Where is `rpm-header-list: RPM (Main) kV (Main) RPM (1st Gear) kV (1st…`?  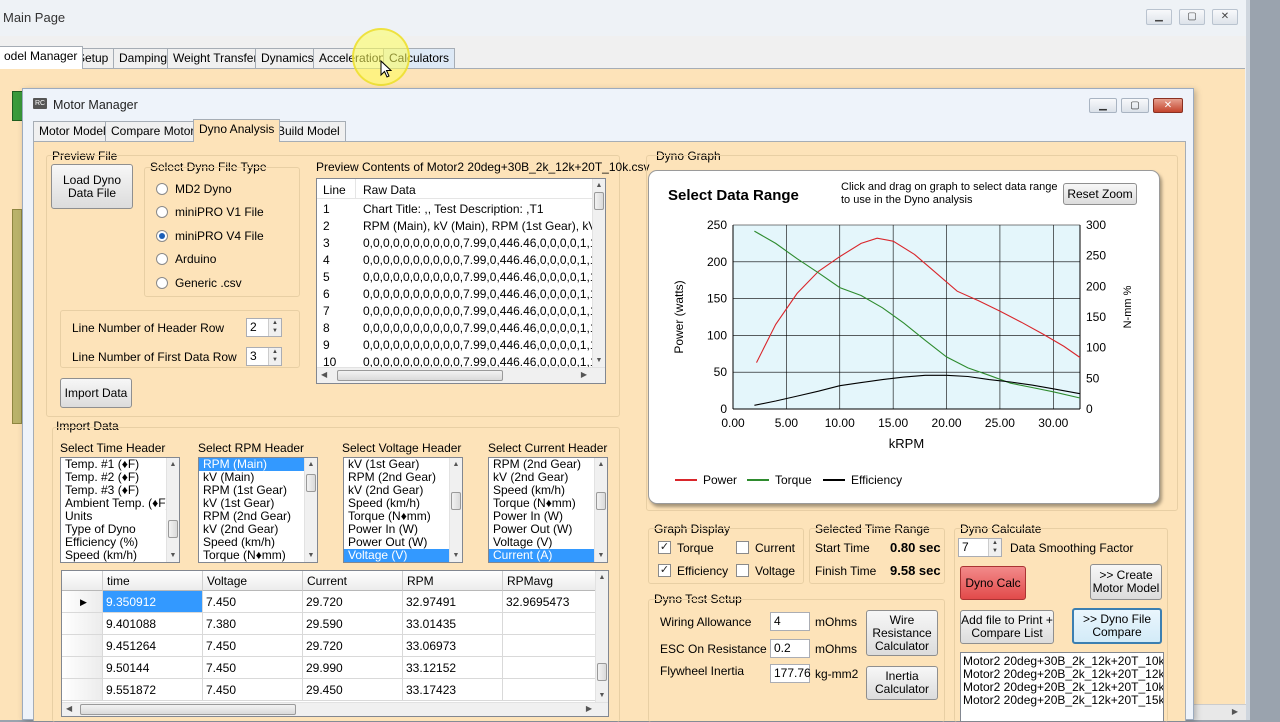
rpm-header-list: RPM (Main) kV (Main) RPM (1st Gear) kV (1st… is located at coordinates (258, 510).